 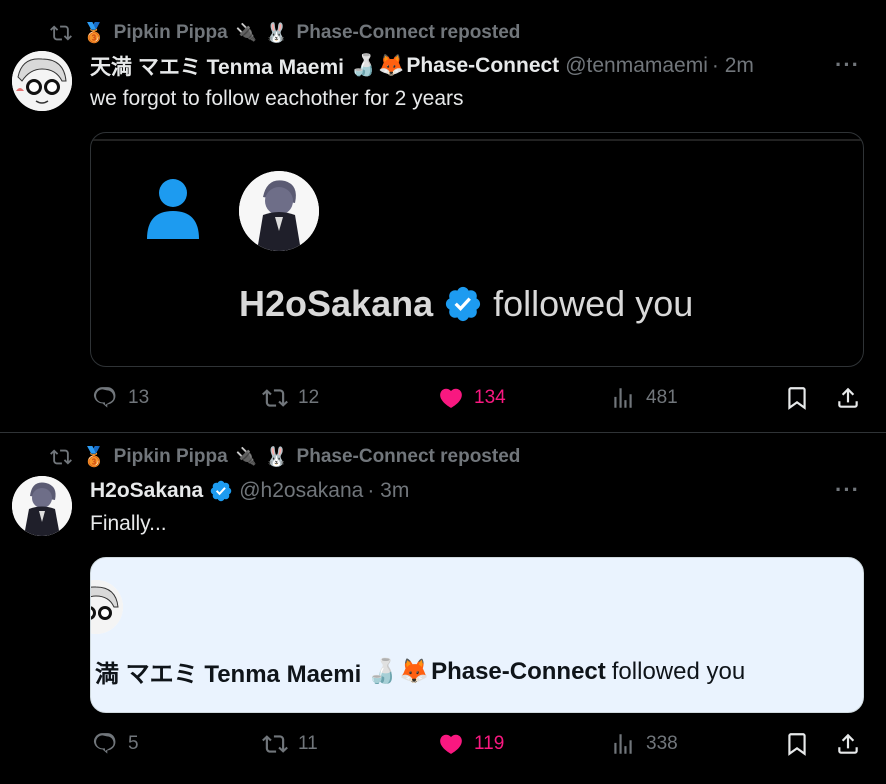 What do you see at coordinates (290, 398) in the screenshot?
I see `repost-button: 12` at bounding box center [290, 398].